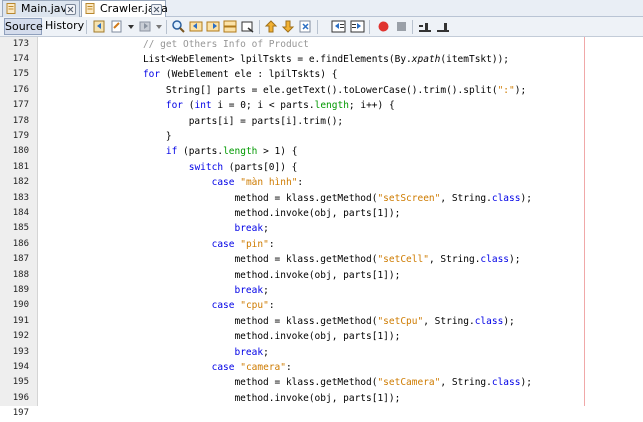 This screenshot has height=422, width=643. Describe the element at coordinates (506, 90) in the screenshot. I see `code-token: ":"` at that location.